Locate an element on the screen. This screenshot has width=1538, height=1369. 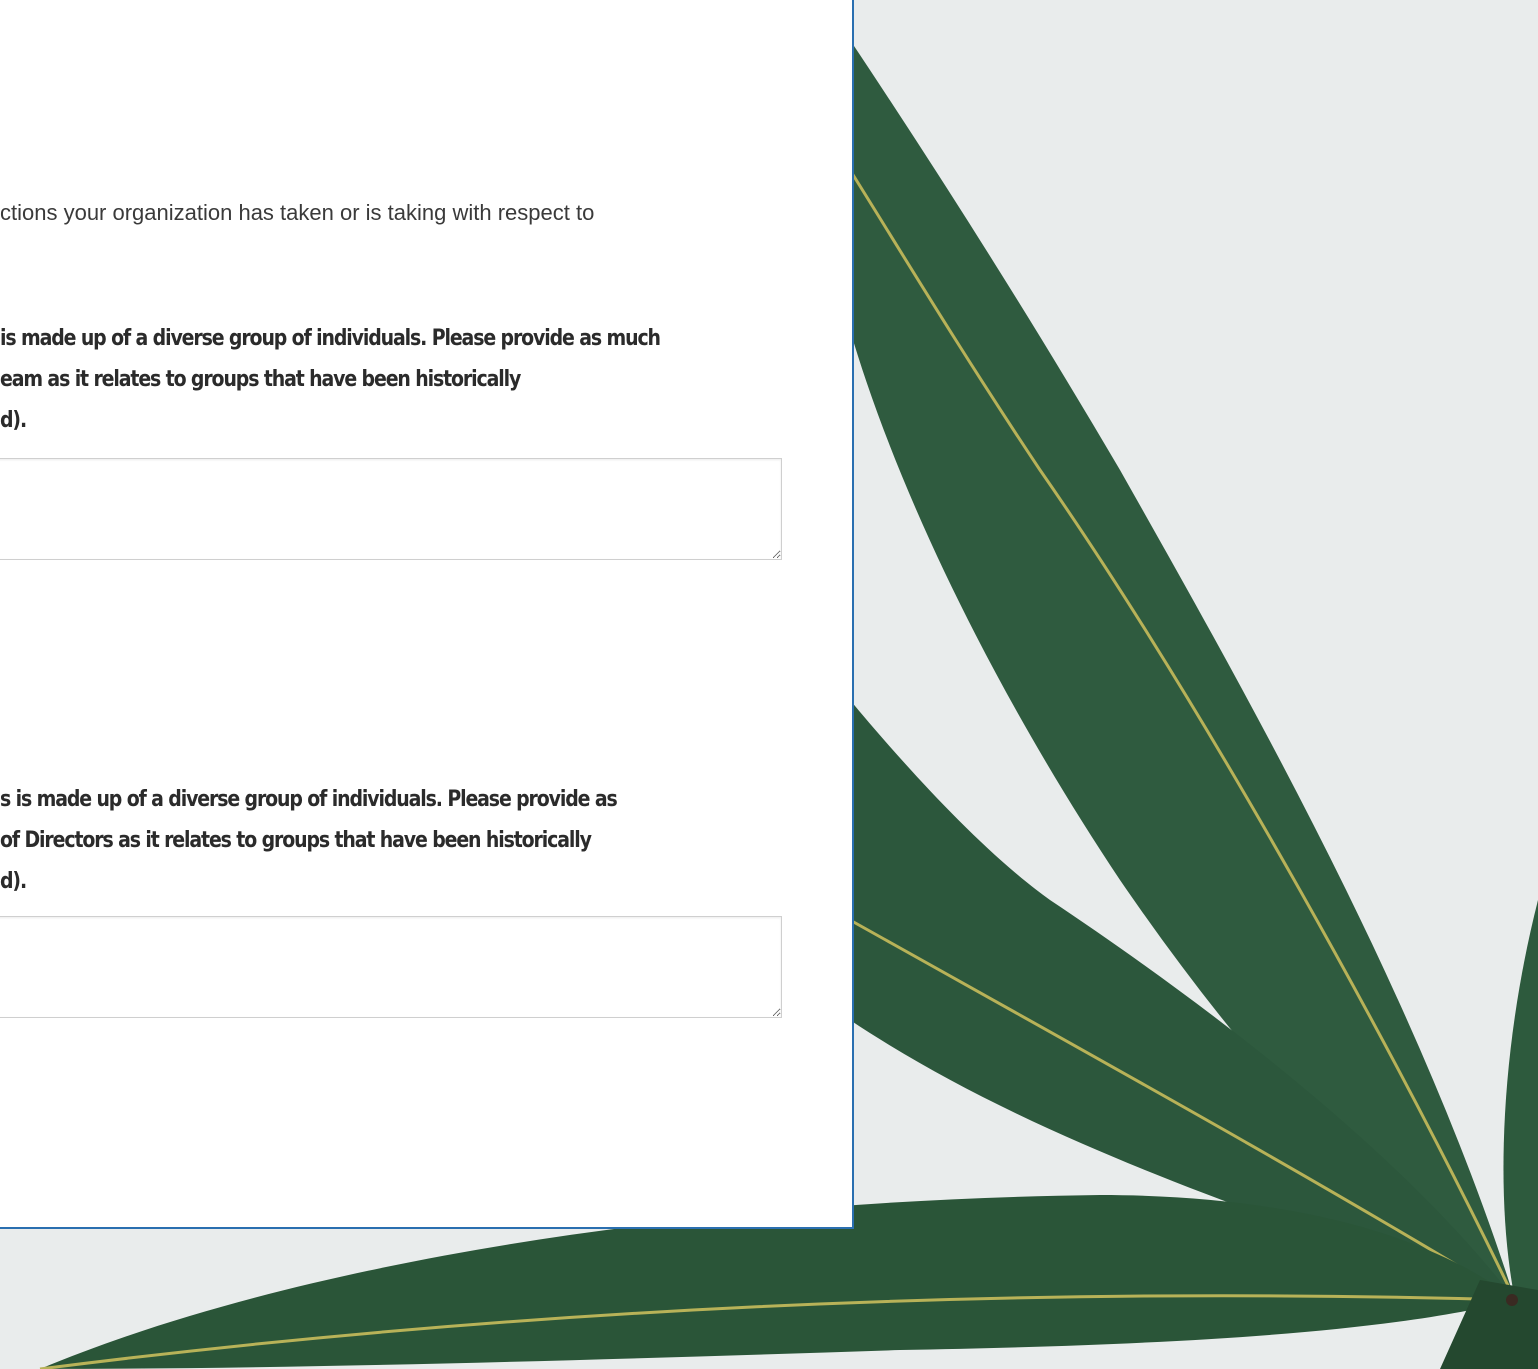
management-diversity-answer is located at coordinates (391, 509).